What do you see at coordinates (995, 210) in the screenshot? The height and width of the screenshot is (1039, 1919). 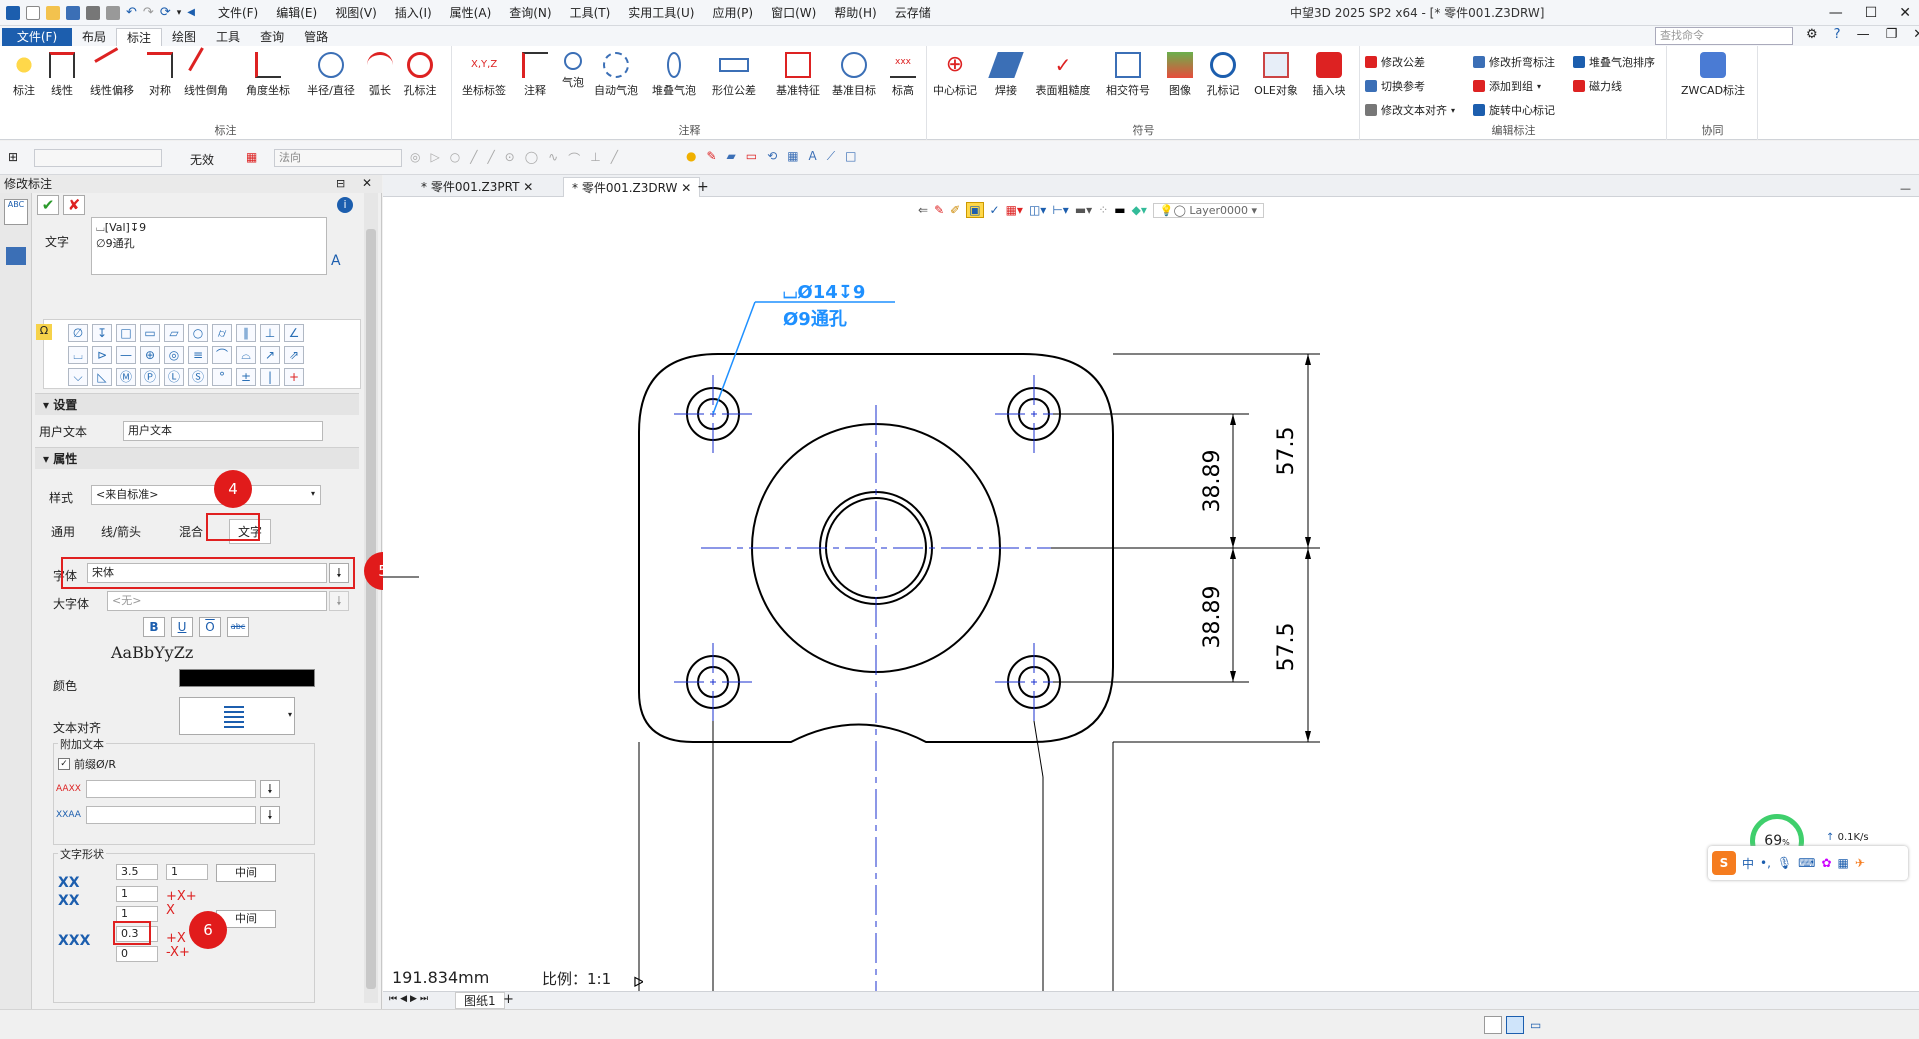 I see `view-filter-icon: ✓` at bounding box center [995, 210].